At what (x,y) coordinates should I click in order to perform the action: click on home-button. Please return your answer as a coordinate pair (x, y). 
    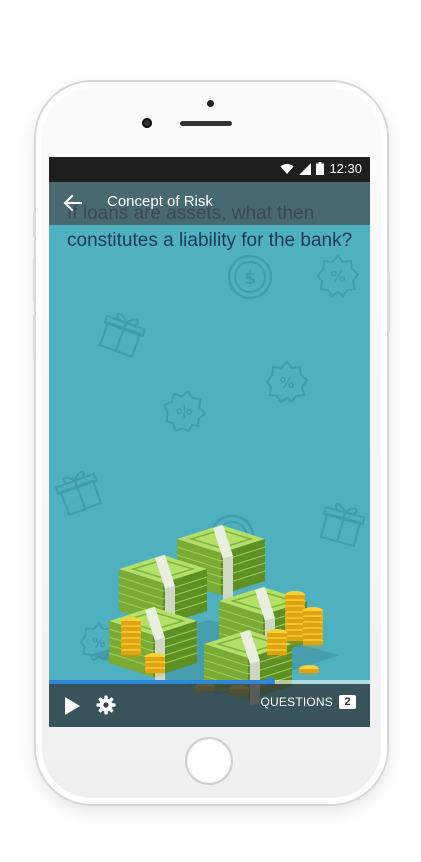
    Looking at the image, I should click on (209, 761).